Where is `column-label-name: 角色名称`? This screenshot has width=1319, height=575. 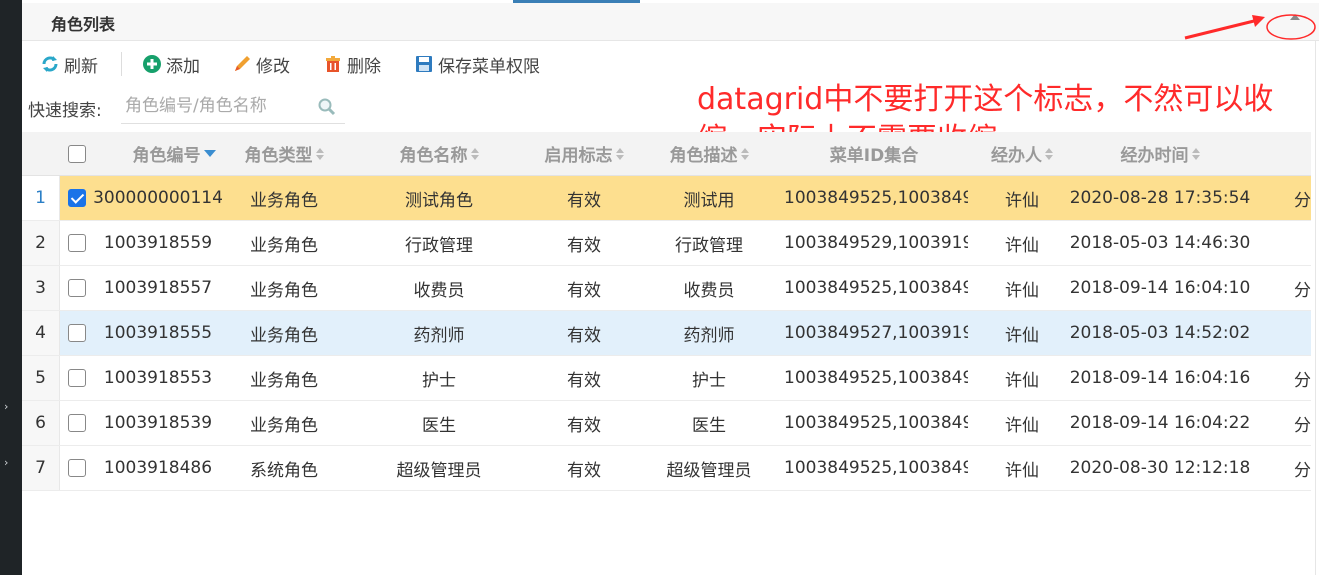 column-label-name: 角色名称 is located at coordinates (433, 156).